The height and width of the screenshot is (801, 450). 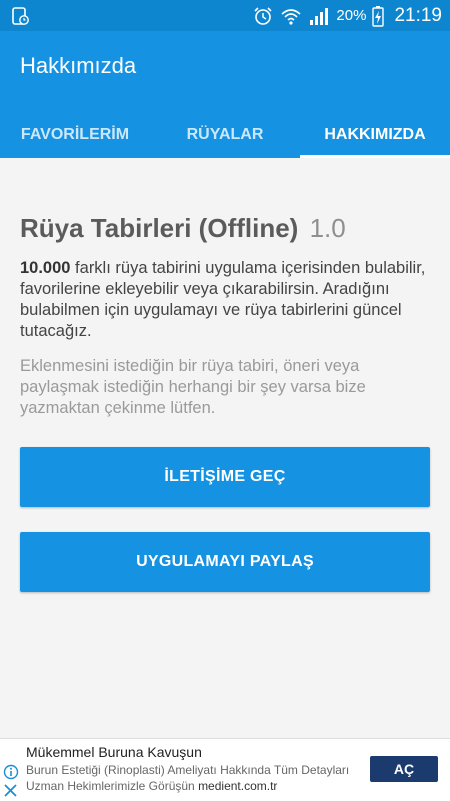 What do you see at coordinates (291, 16) in the screenshot?
I see `wifi-icon` at bounding box center [291, 16].